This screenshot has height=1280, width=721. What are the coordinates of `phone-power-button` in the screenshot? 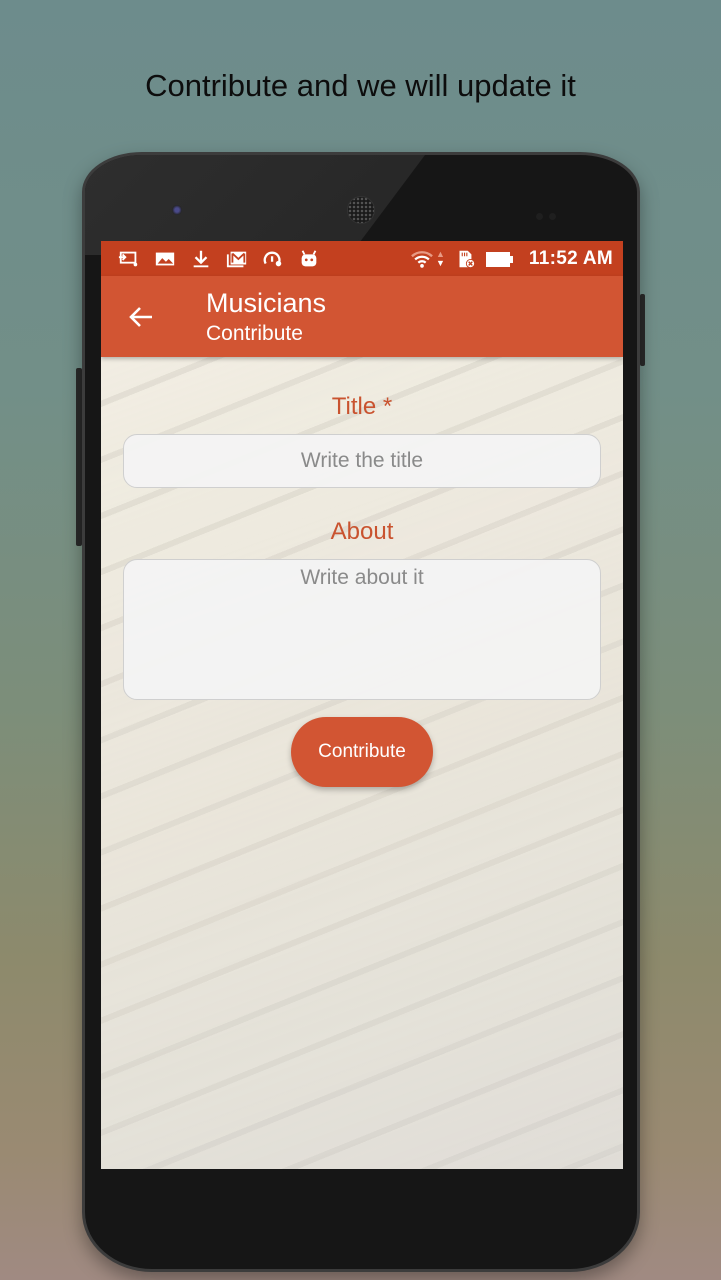 It's located at (642, 330).